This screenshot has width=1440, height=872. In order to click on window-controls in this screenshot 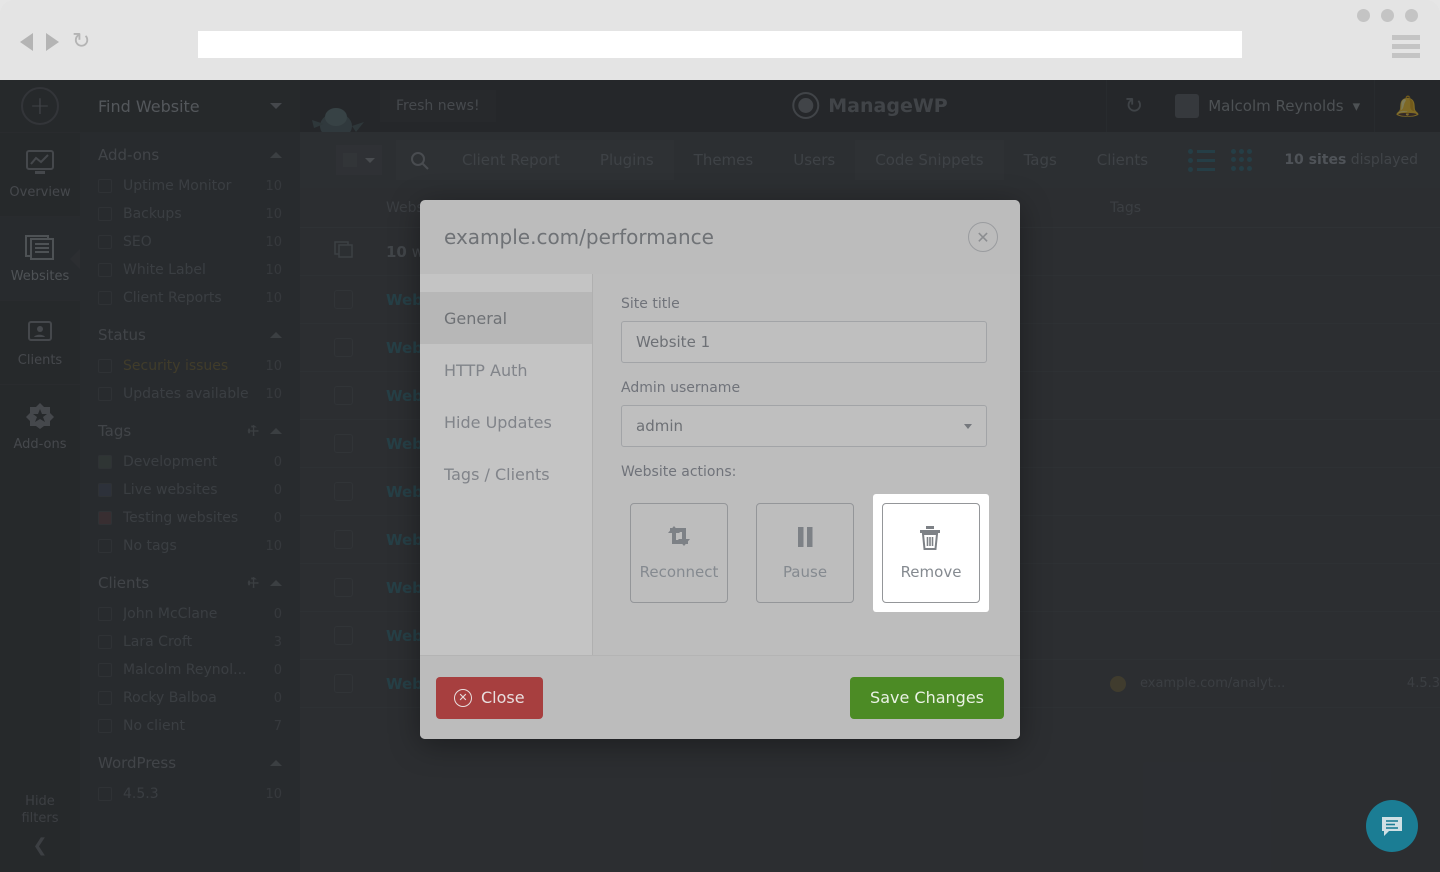, I will do `click(1387, 15)`.